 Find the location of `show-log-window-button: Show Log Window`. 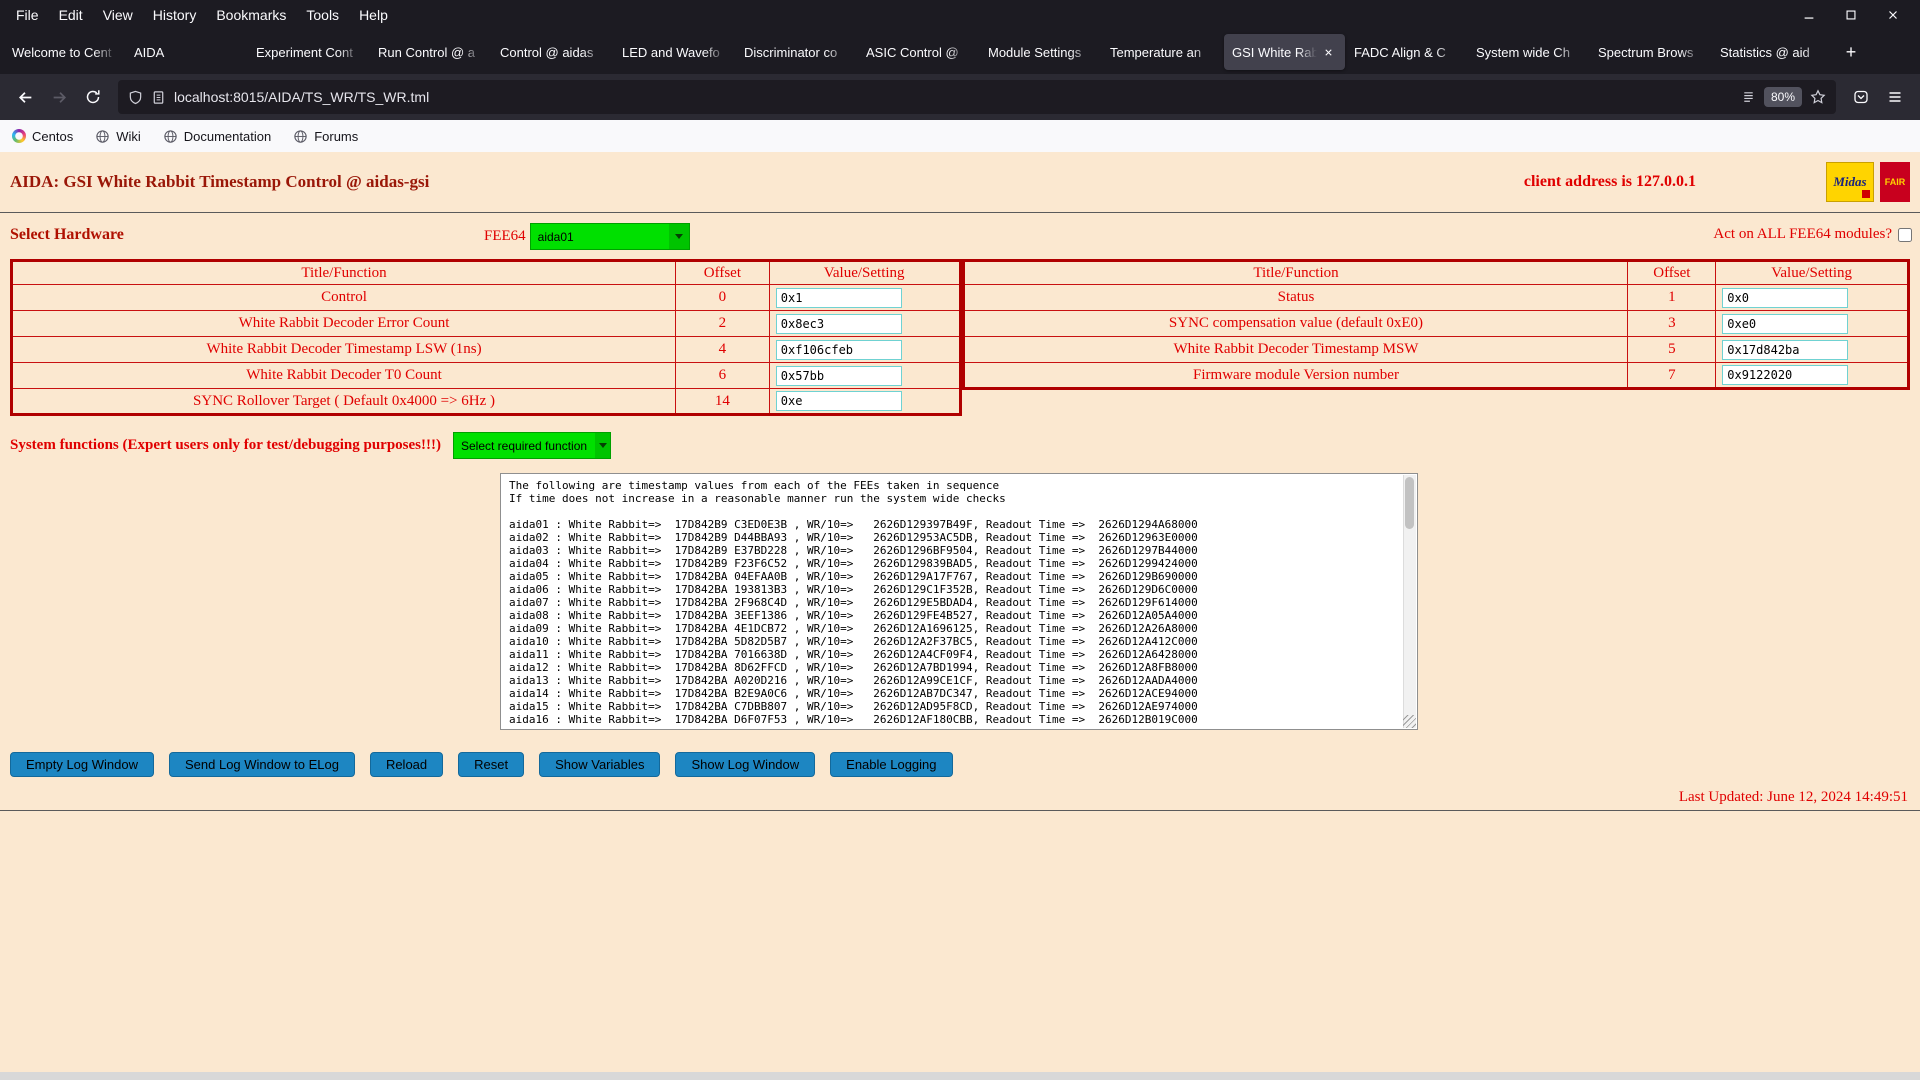

show-log-window-button: Show Log Window is located at coordinates (745, 764).